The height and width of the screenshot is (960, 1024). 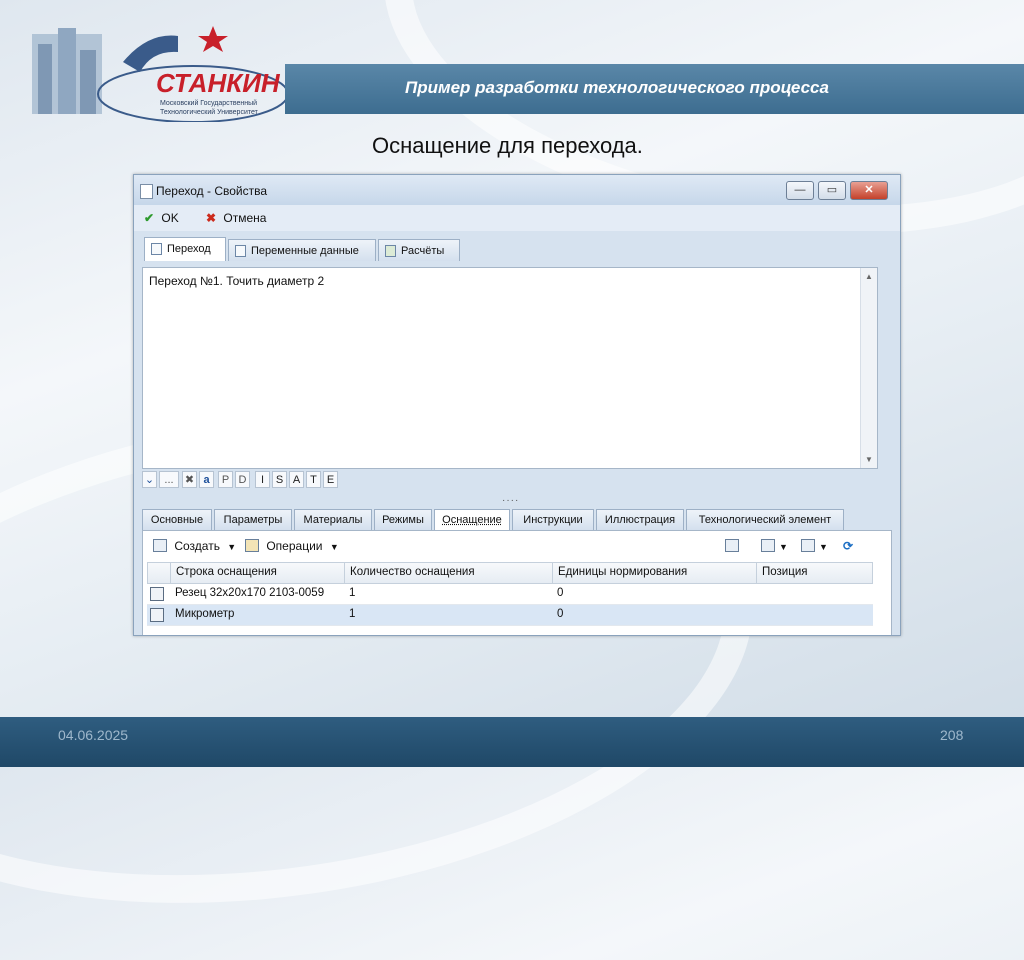 I want to click on minimize-button: —, so click(x=800, y=190).